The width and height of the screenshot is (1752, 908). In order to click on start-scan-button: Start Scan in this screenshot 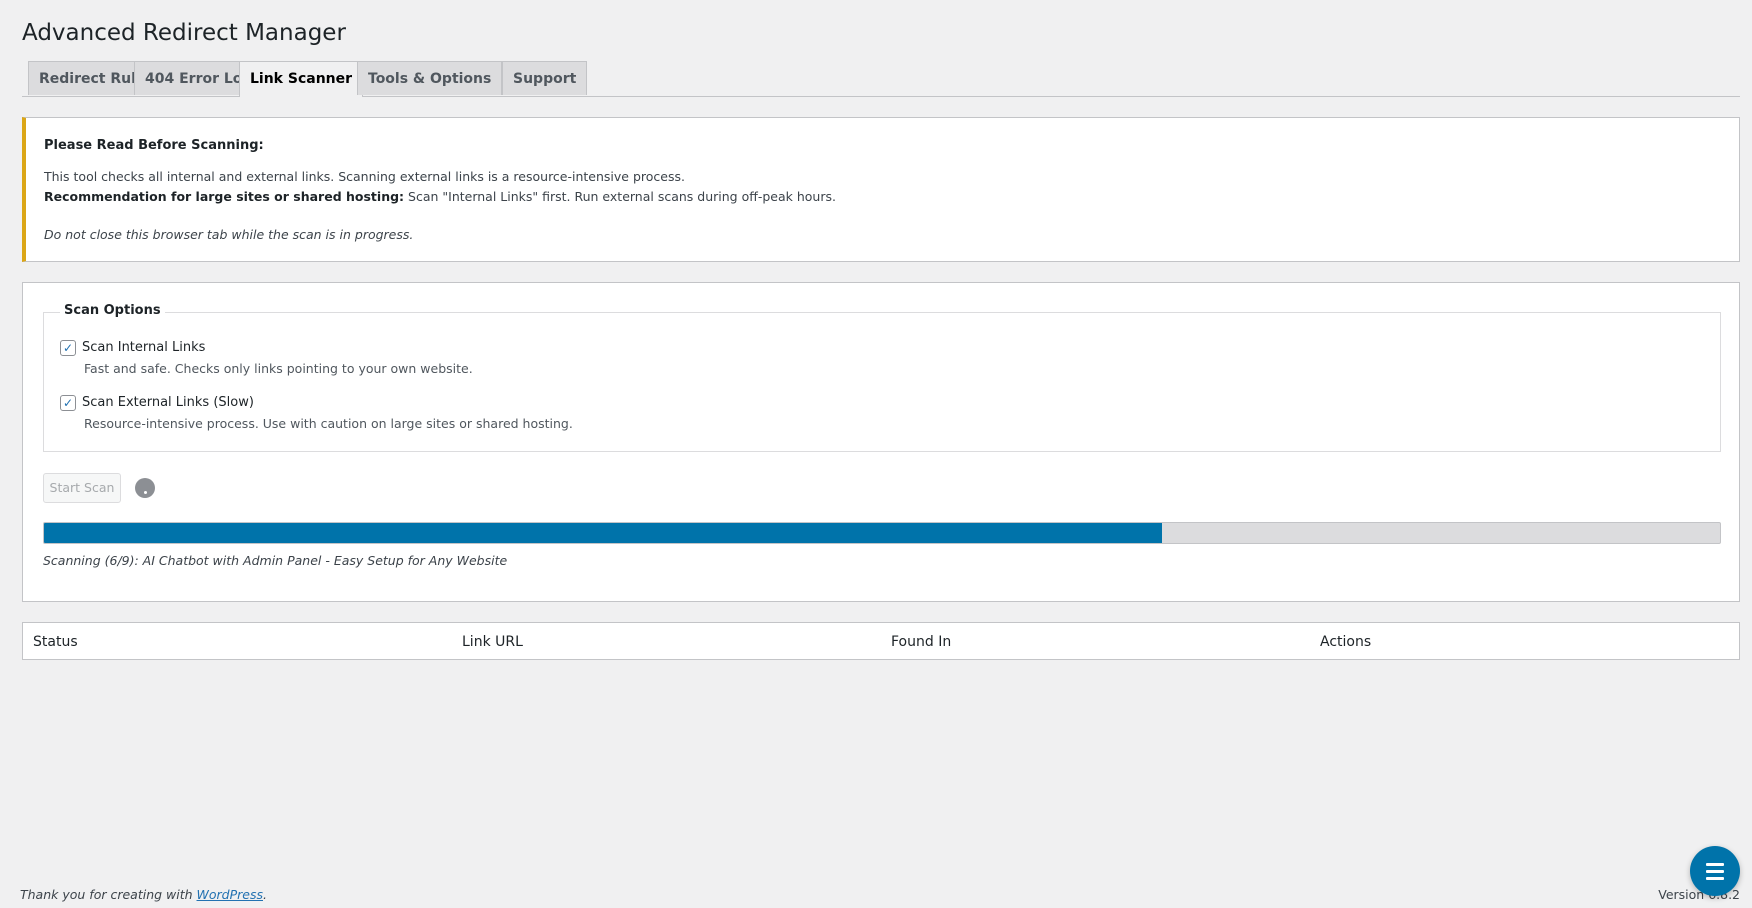, I will do `click(82, 488)`.